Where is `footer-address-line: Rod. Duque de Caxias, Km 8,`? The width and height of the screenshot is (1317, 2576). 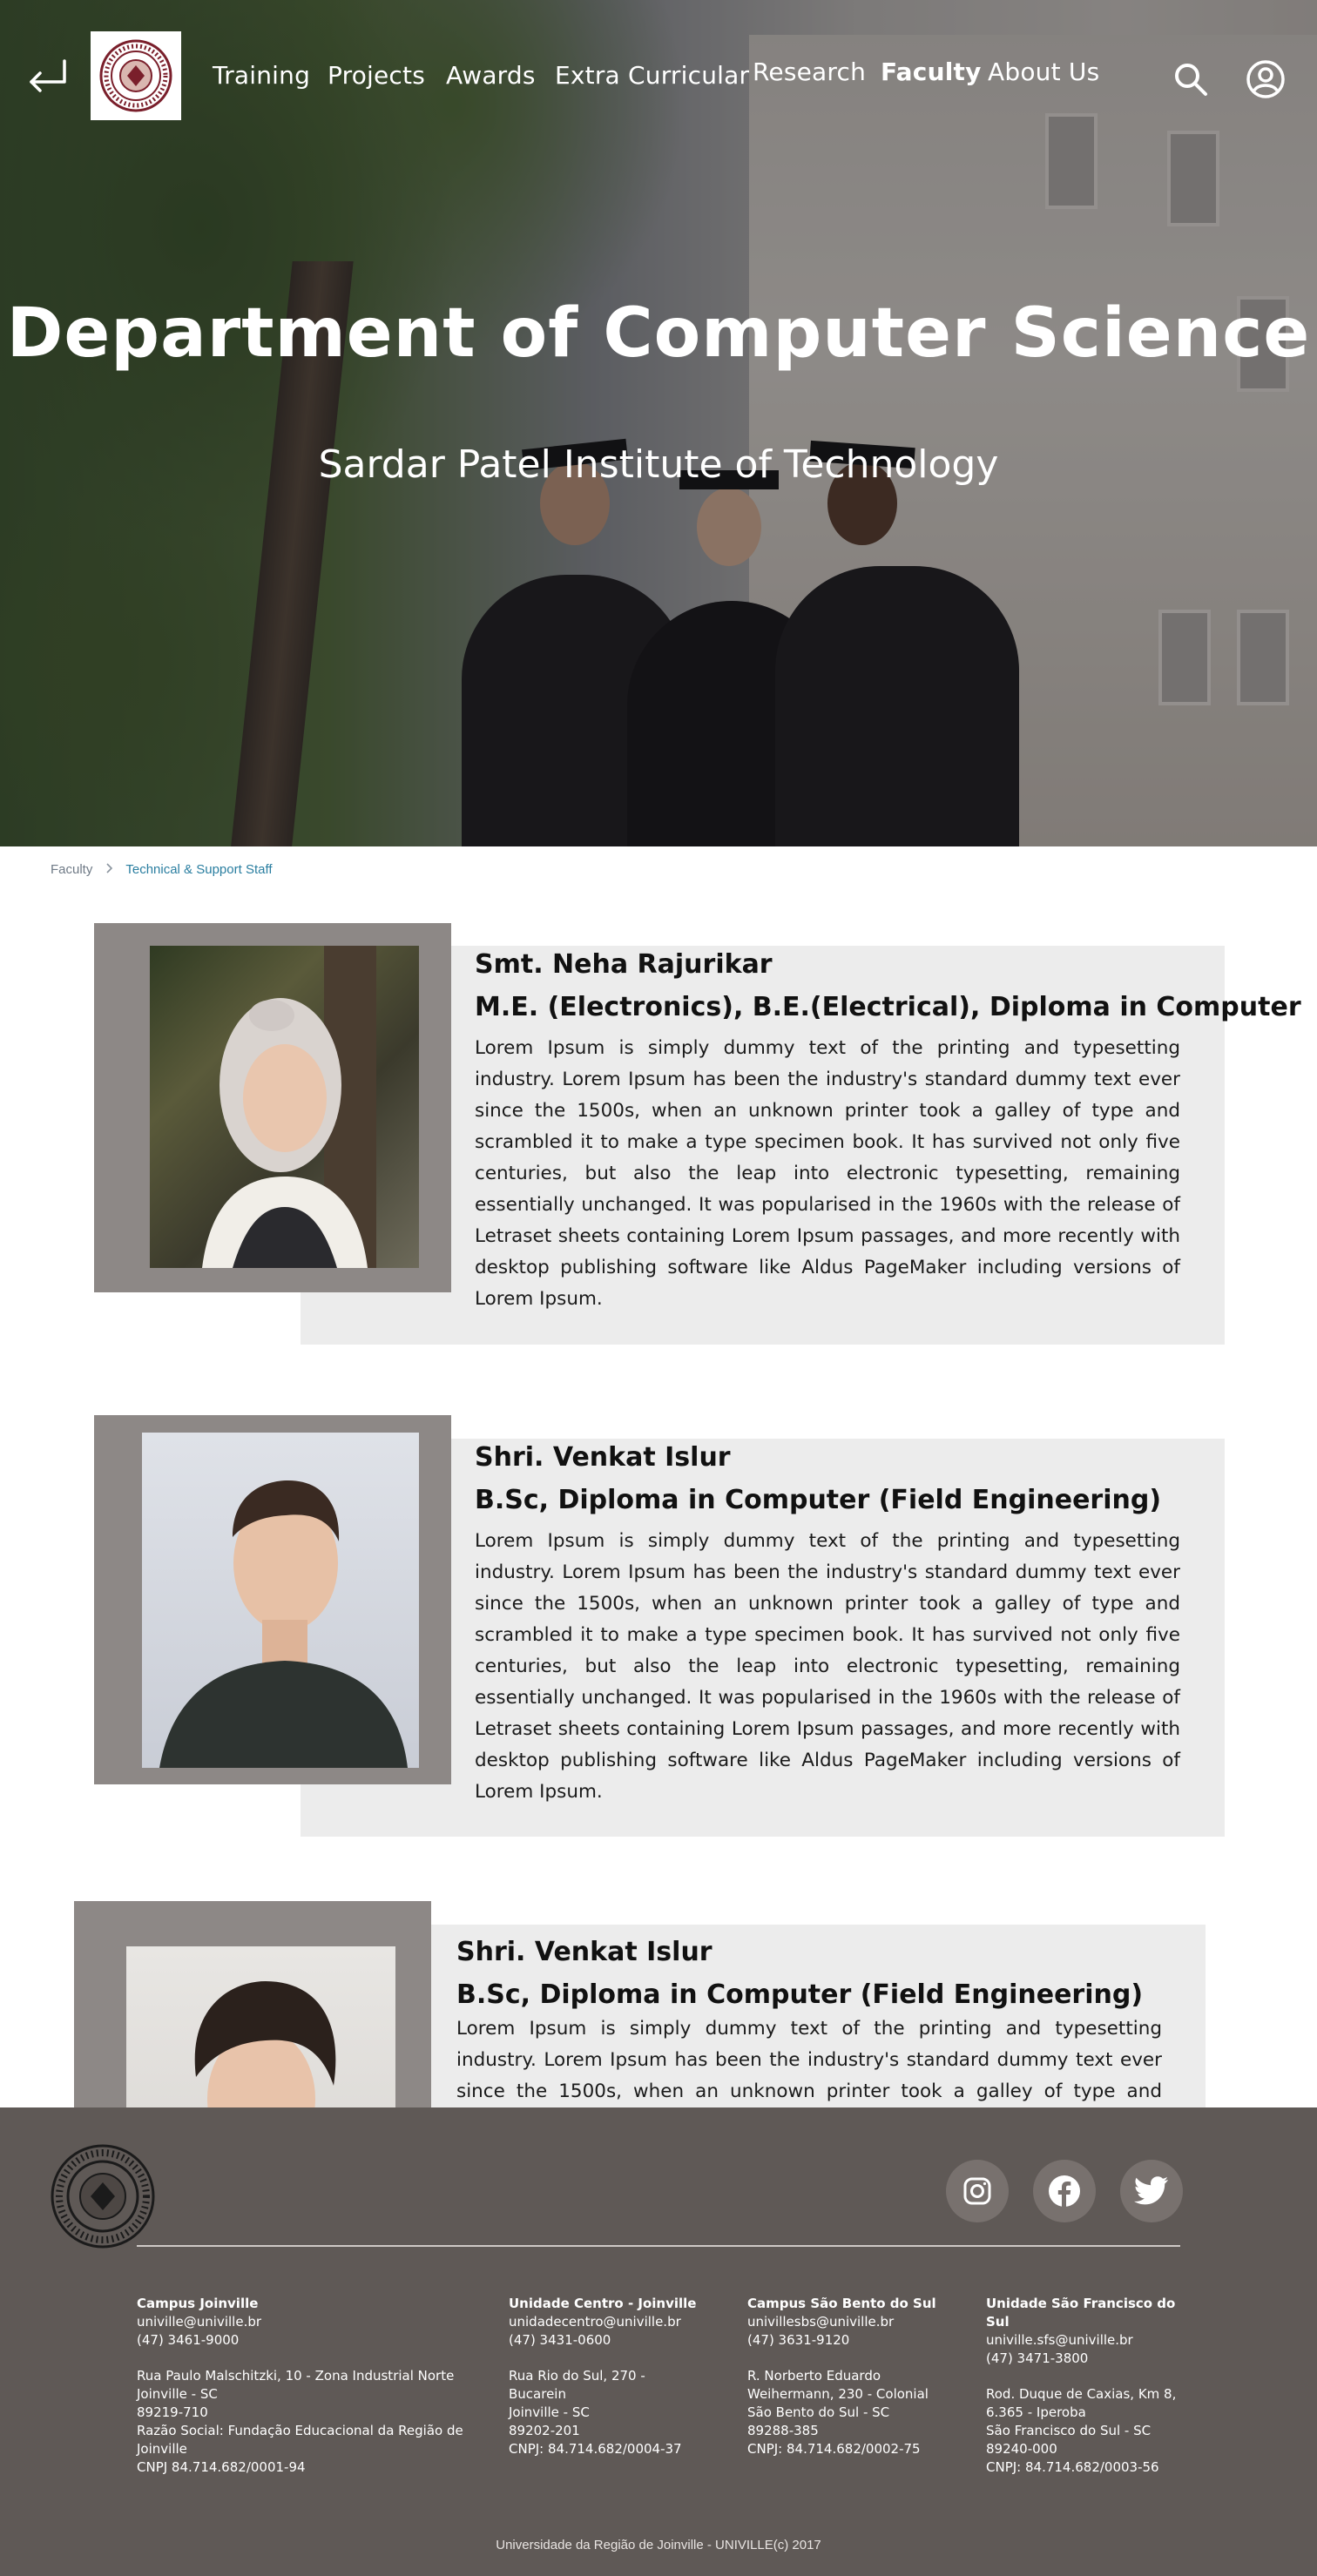 footer-address-line: Rod. Duque de Caxias, Km 8, is located at coordinates (1081, 2394).